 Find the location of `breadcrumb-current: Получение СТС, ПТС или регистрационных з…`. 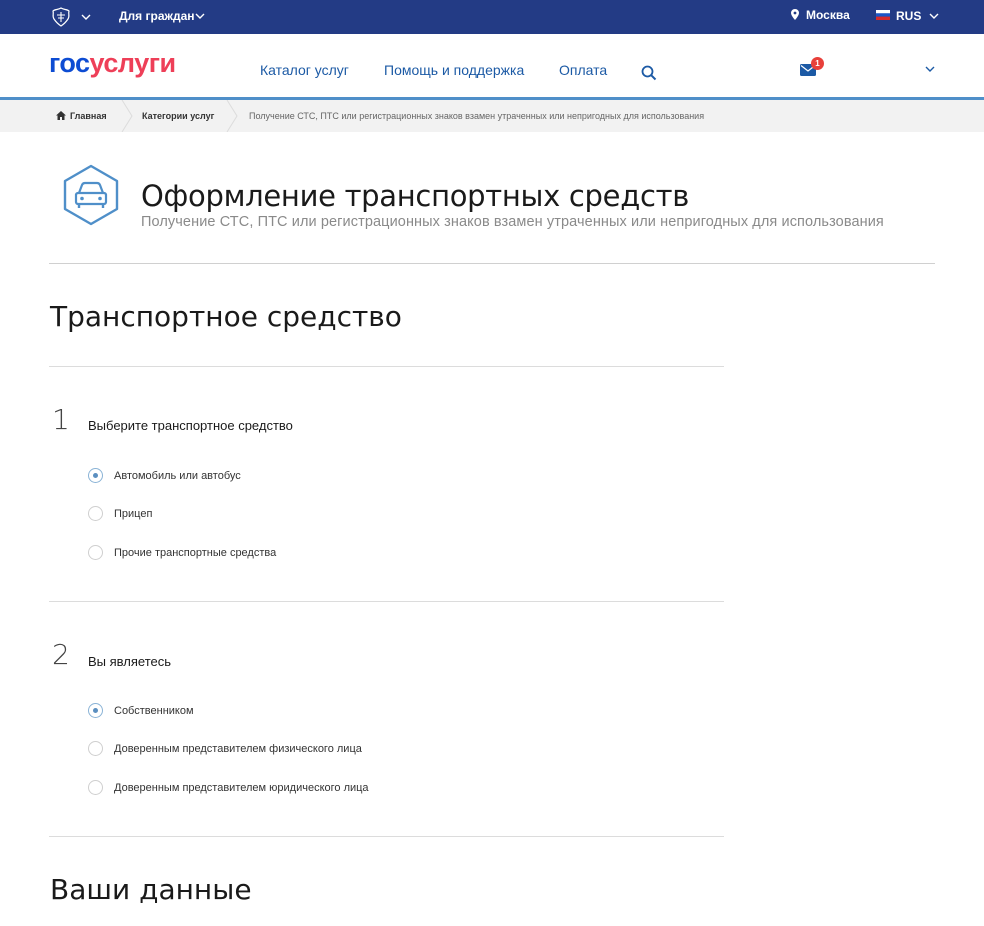

breadcrumb-current: Получение СТС, ПТС или регистрационных з… is located at coordinates (477, 116).